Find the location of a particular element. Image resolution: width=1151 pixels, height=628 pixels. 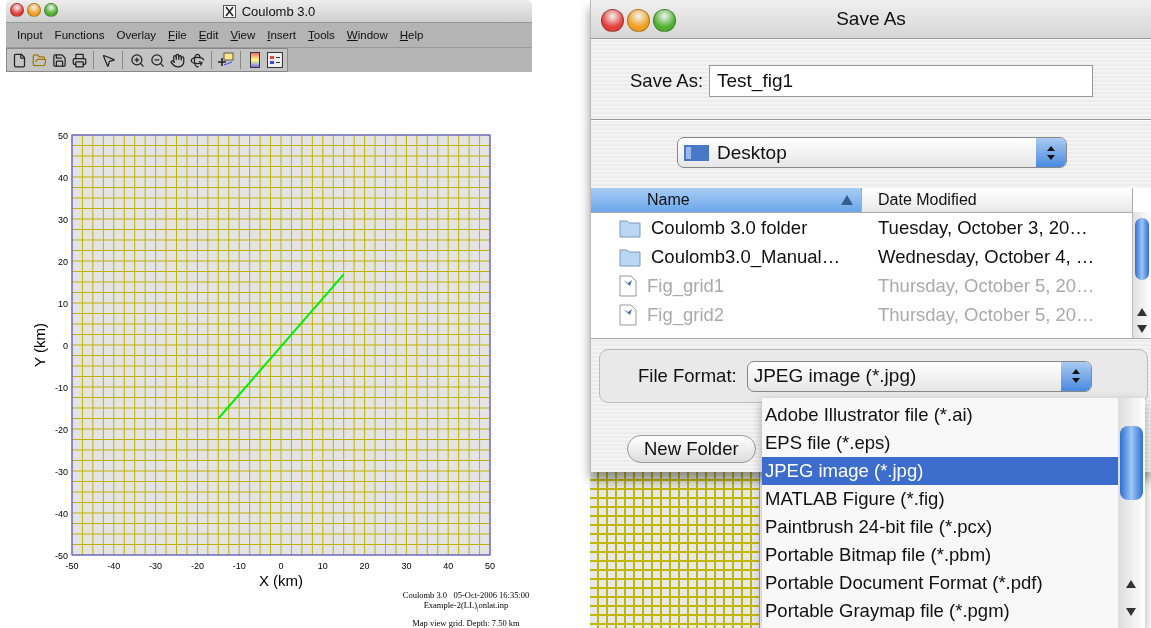

field-label: Save As: is located at coordinates (666, 81).